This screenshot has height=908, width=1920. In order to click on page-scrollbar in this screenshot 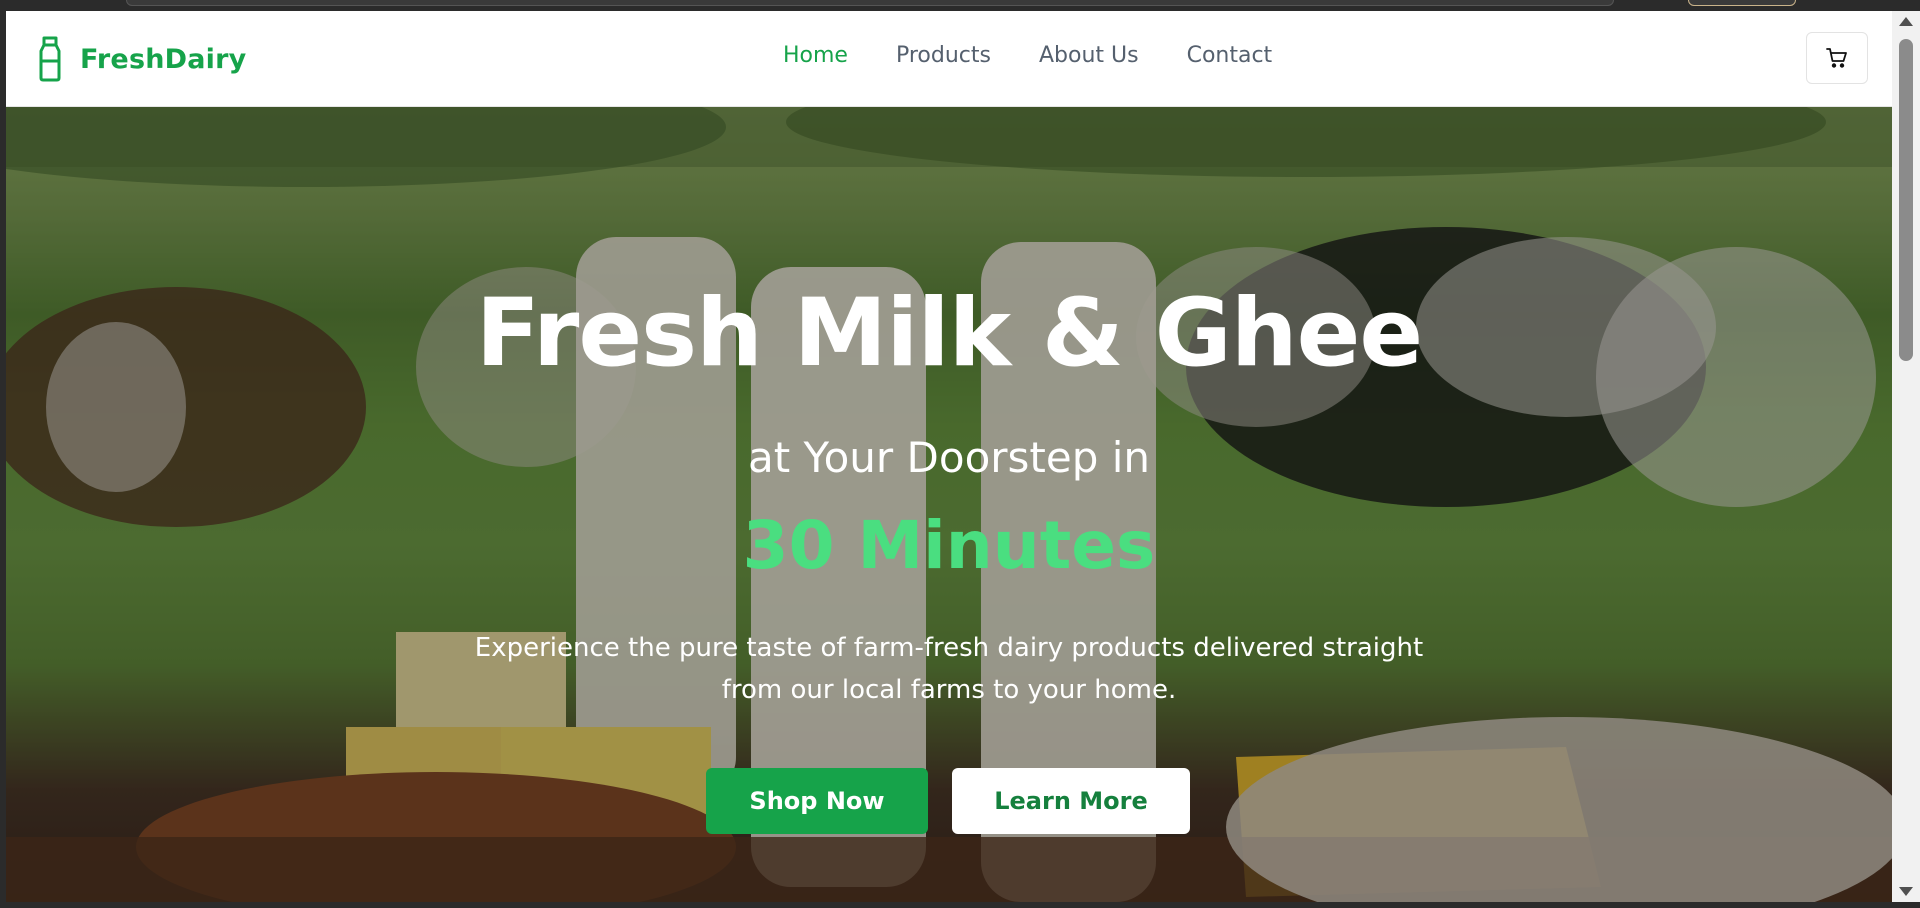, I will do `click(1906, 456)`.